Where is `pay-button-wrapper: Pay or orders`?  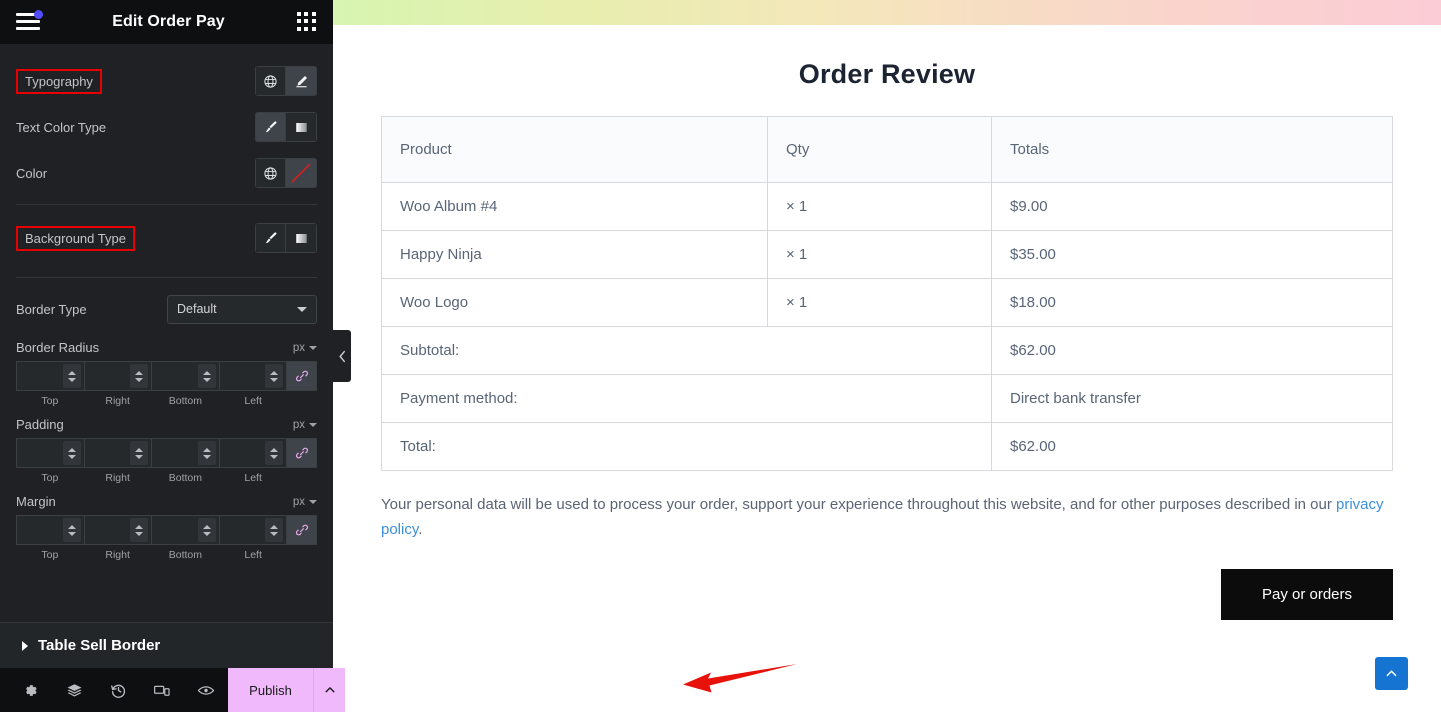
pay-button-wrapper: Pay or orders is located at coordinates (887, 594).